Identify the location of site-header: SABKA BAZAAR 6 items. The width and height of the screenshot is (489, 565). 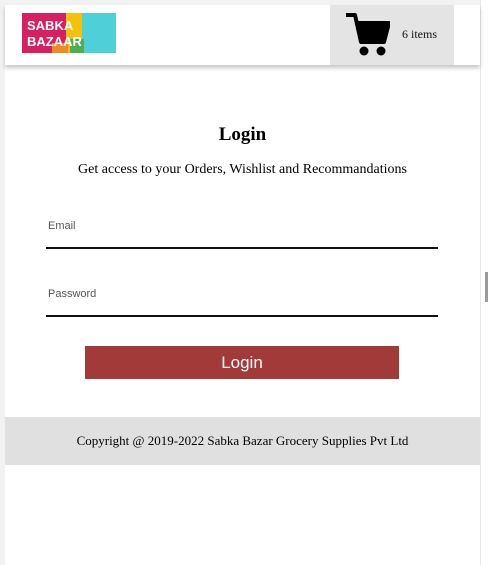
(242, 35).